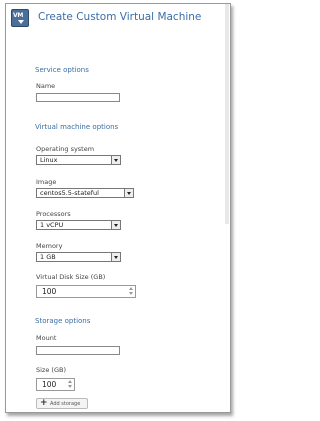  I want to click on disk-size-label: Virtual Disk Size (GB), so click(71, 277).